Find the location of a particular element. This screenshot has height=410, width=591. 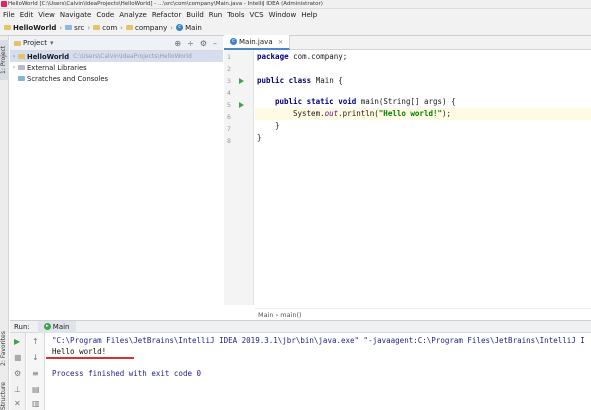

tree-item-scratches: Scratches and Consoles is located at coordinates (116, 78).